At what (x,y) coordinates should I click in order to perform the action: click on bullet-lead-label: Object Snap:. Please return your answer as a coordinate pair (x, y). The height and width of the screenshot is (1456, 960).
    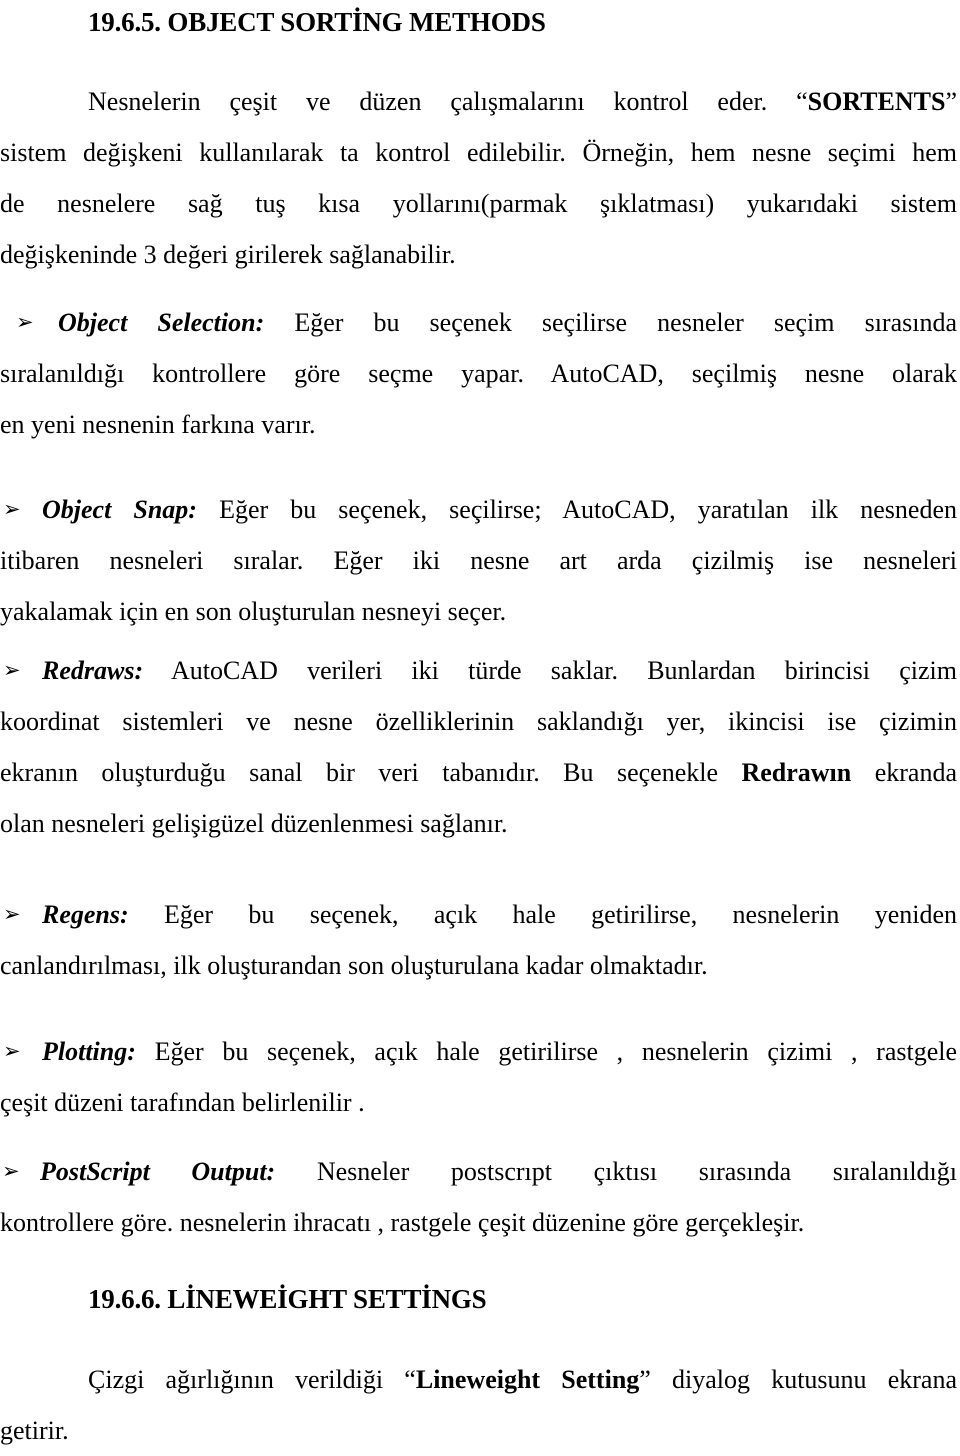
    Looking at the image, I should click on (119, 509).